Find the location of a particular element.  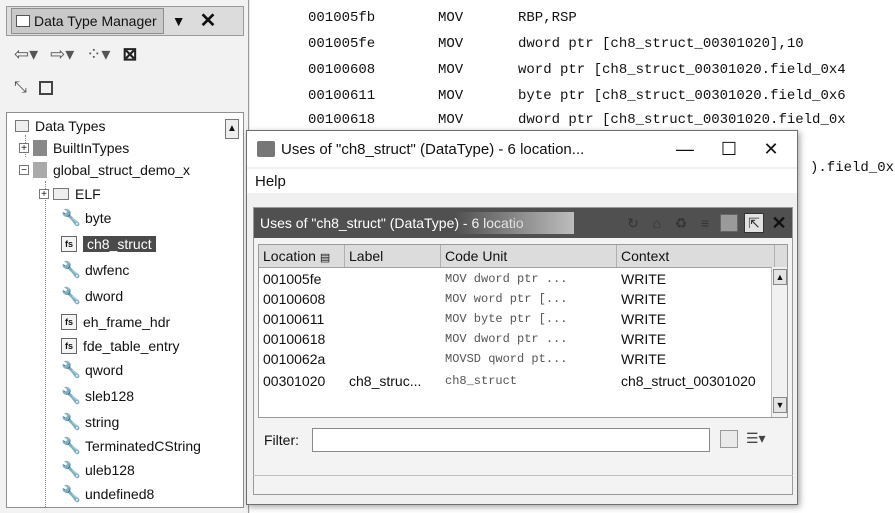

table-row: 00100611 MOV byte ptr [... WRITE is located at coordinates (517, 319).